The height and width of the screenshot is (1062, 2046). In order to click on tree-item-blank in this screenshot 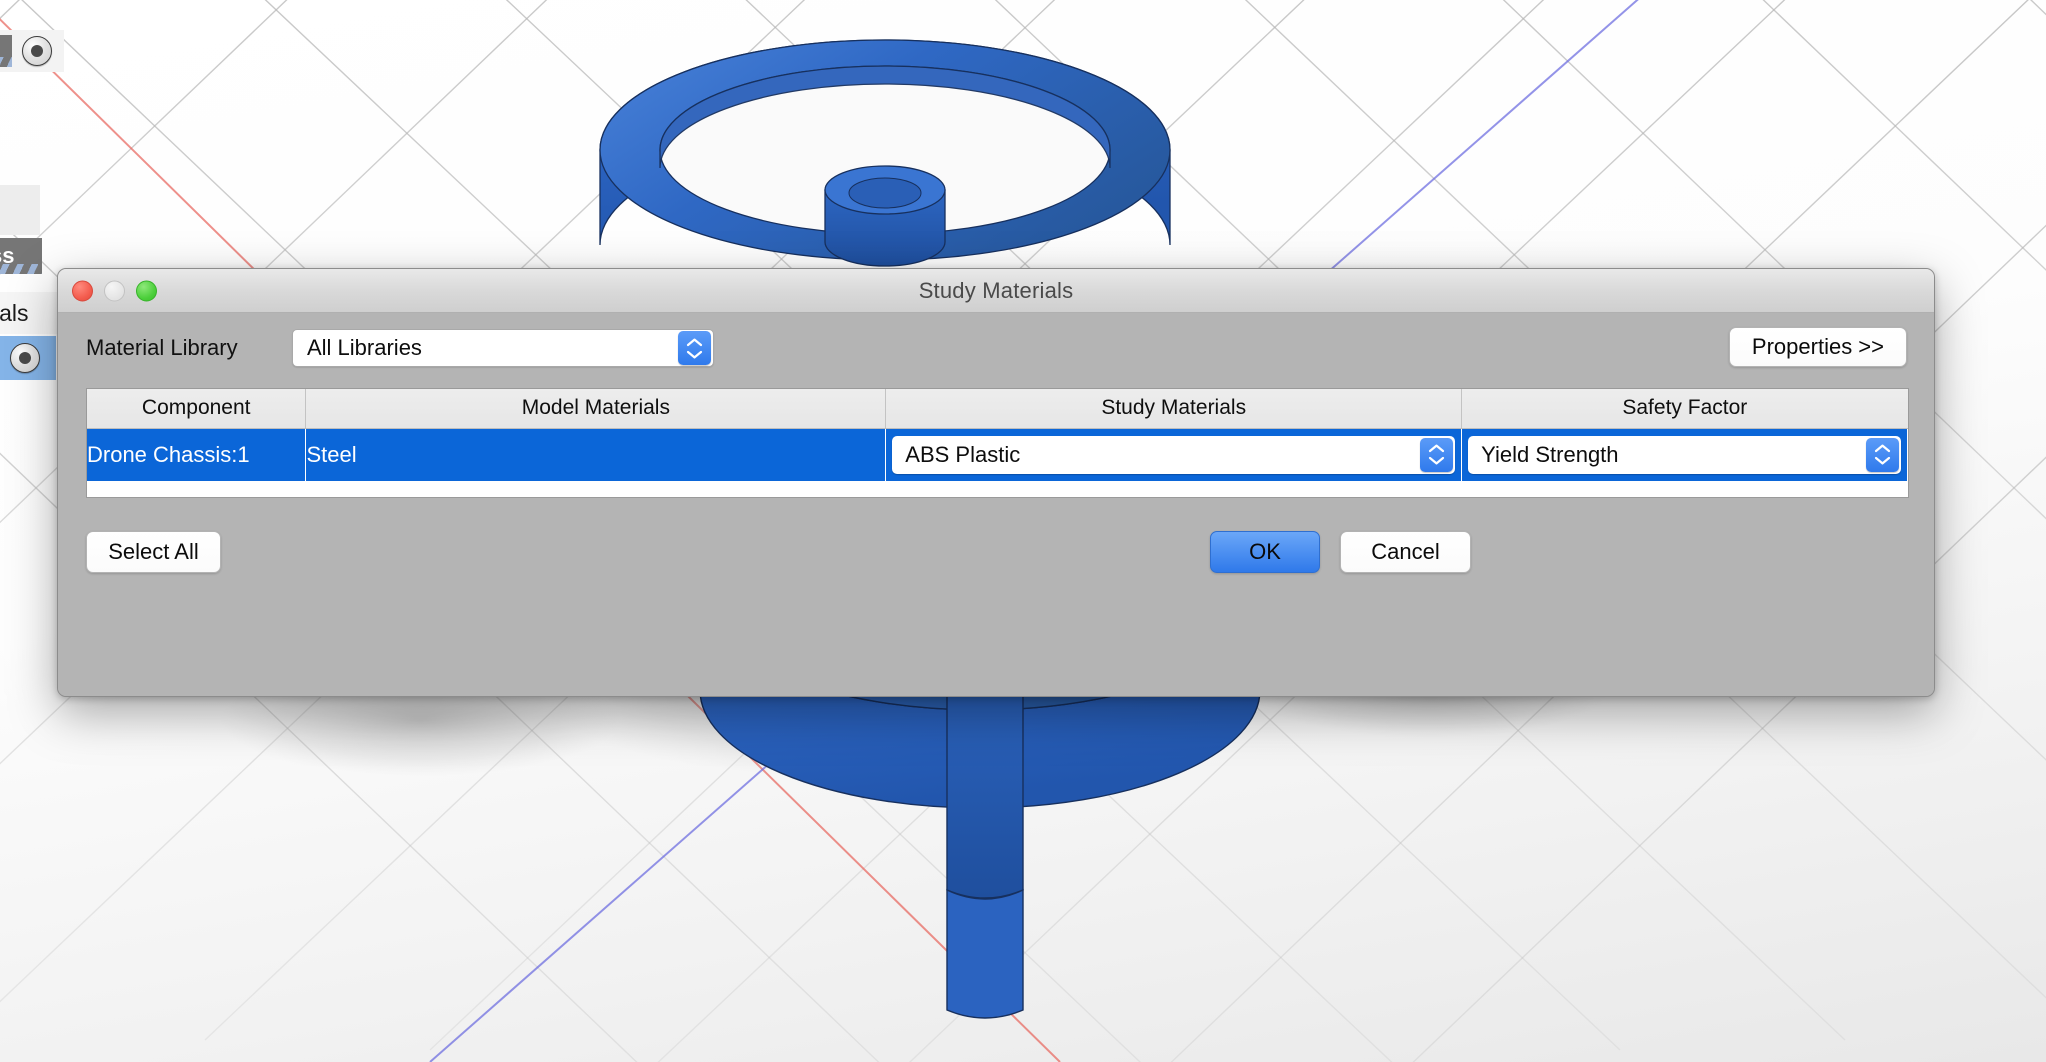, I will do `click(20, 210)`.